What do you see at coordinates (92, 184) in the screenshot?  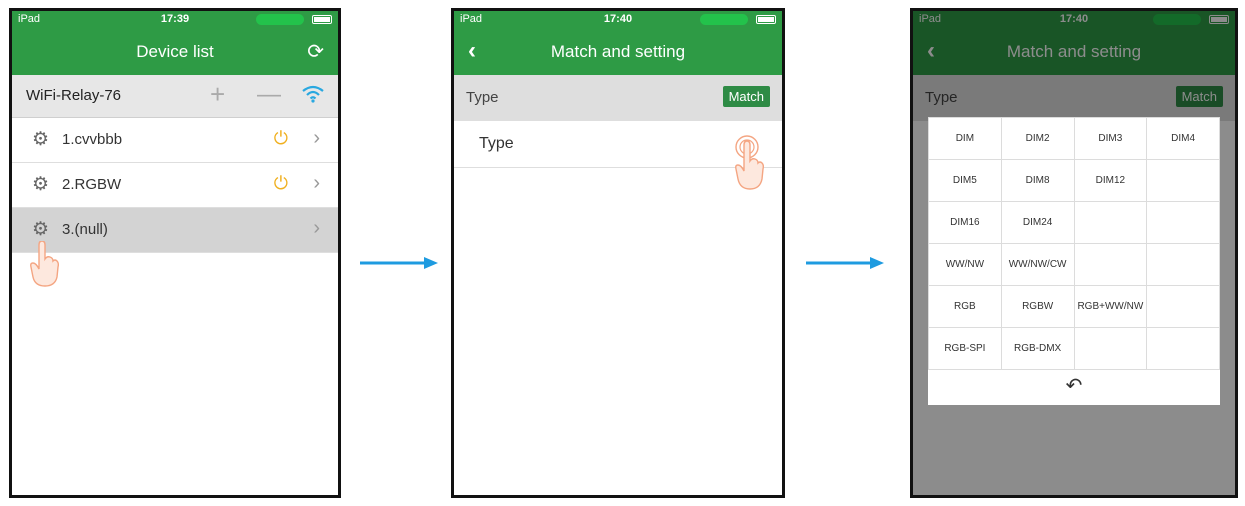 I see `device-label: 2.RGBW` at bounding box center [92, 184].